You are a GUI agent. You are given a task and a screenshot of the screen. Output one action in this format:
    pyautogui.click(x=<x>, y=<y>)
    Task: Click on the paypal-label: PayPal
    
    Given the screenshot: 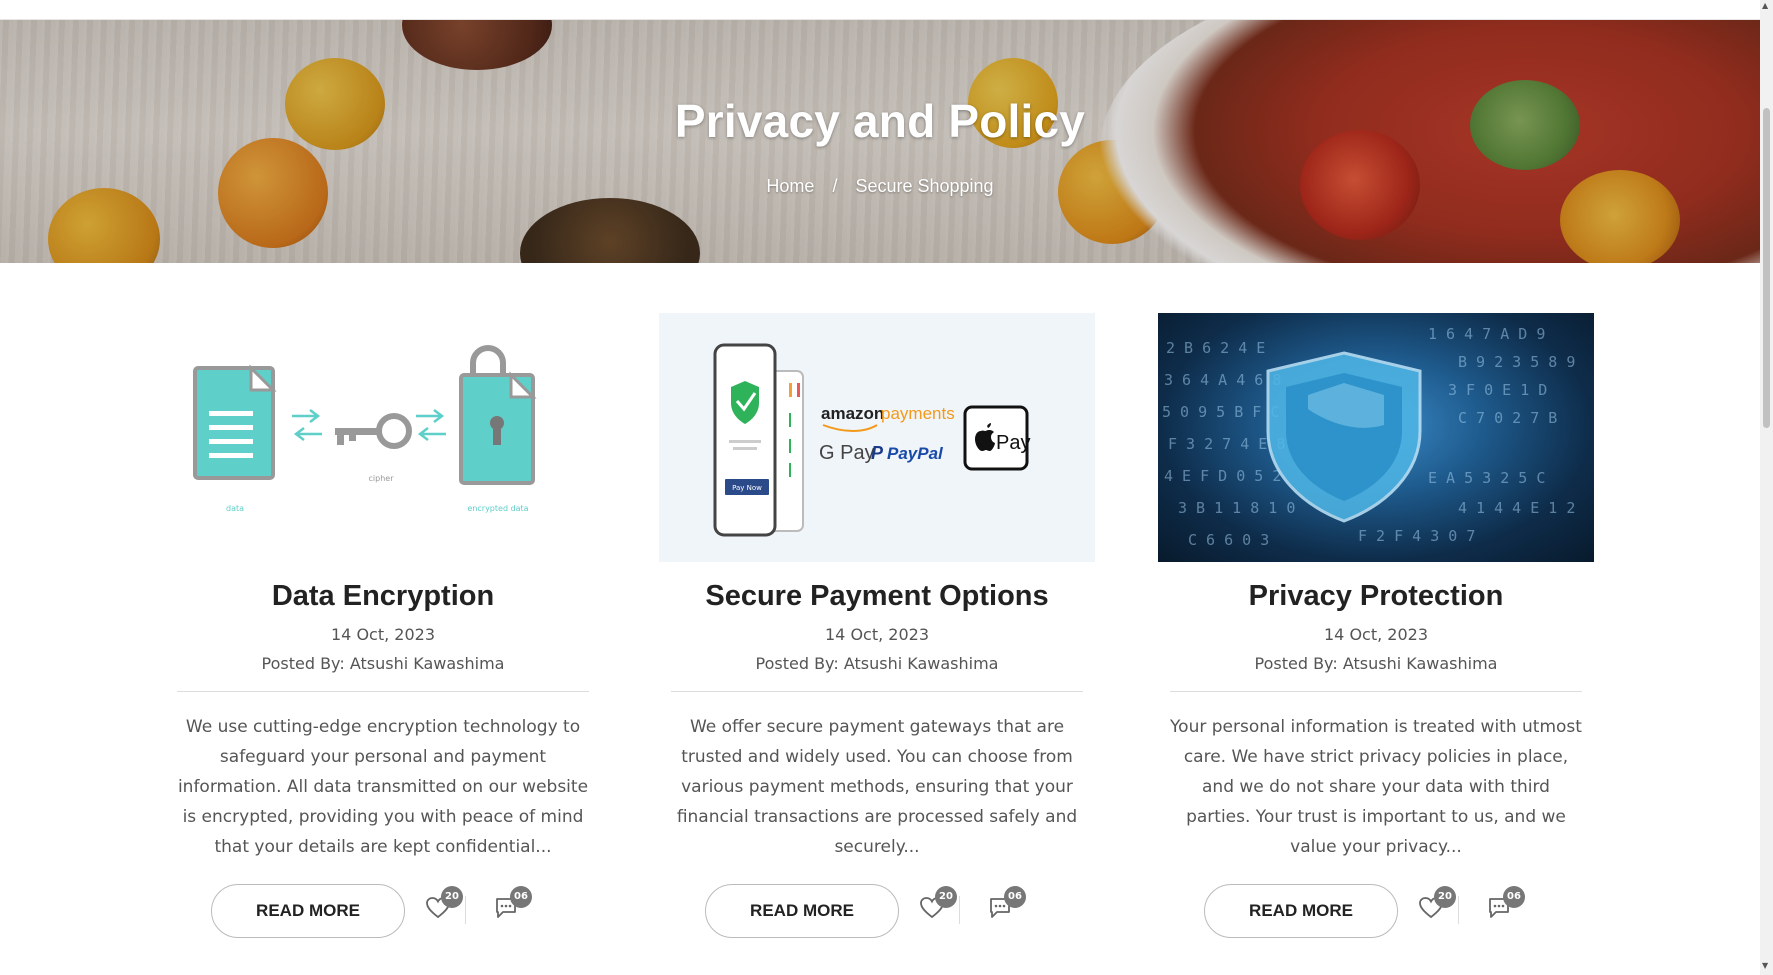 What is the action you would take?
    pyautogui.click(x=915, y=453)
    